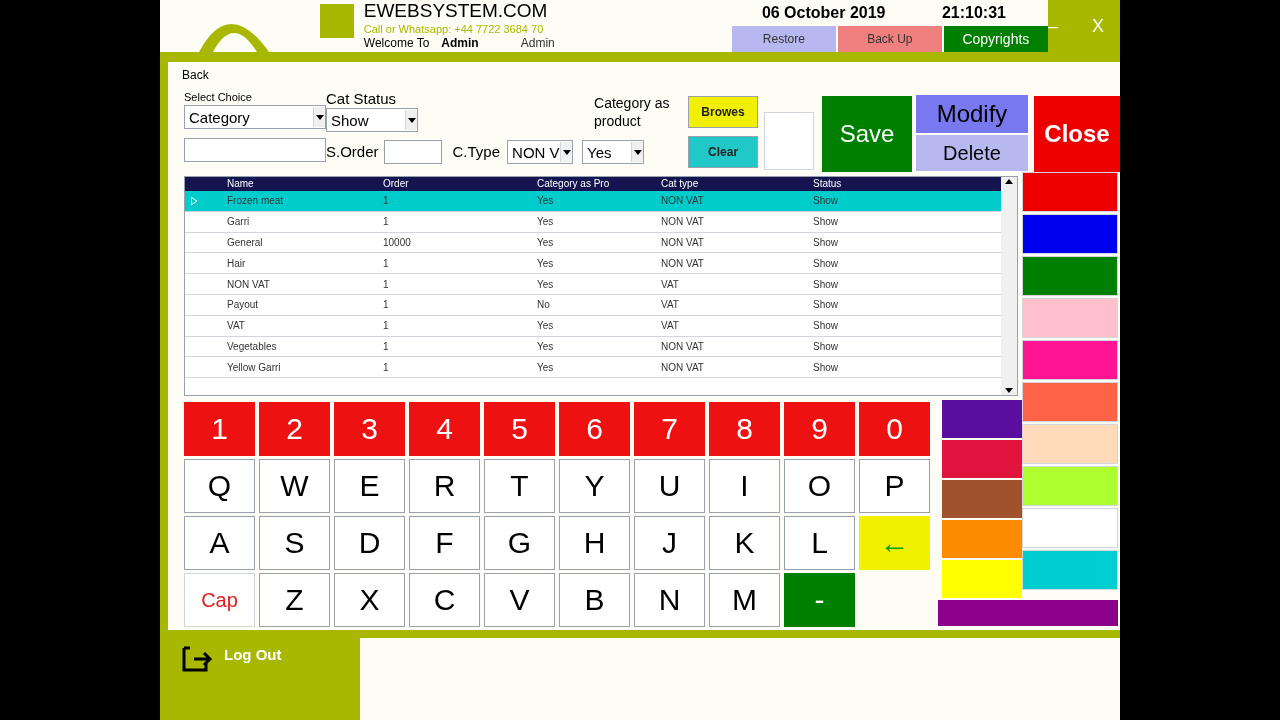  I want to click on clear-button: Clear, so click(723, 152).